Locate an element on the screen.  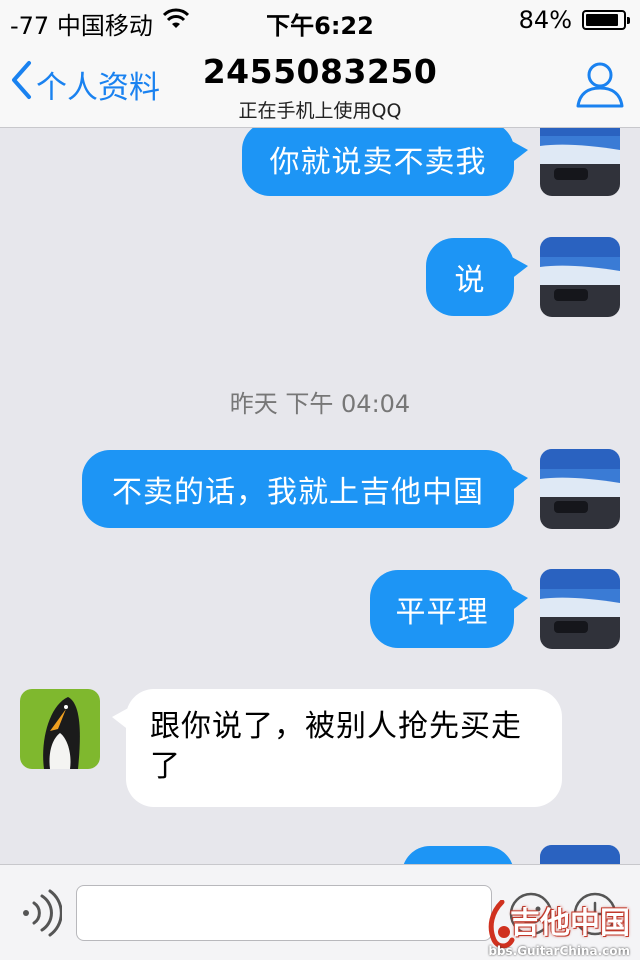
chat-title: 2455083250 is located at coordinates (320, 71).